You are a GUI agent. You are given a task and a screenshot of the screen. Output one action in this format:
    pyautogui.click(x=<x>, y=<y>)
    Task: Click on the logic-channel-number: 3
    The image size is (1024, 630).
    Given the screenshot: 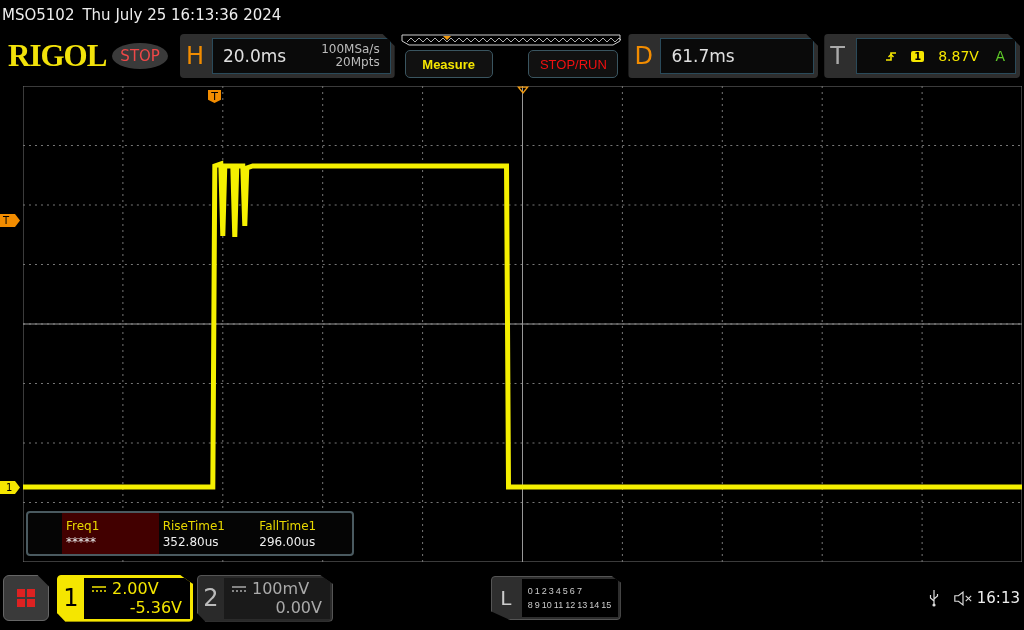 What is the action you would take?
    pyautogui.click(x=551, y=591)
    